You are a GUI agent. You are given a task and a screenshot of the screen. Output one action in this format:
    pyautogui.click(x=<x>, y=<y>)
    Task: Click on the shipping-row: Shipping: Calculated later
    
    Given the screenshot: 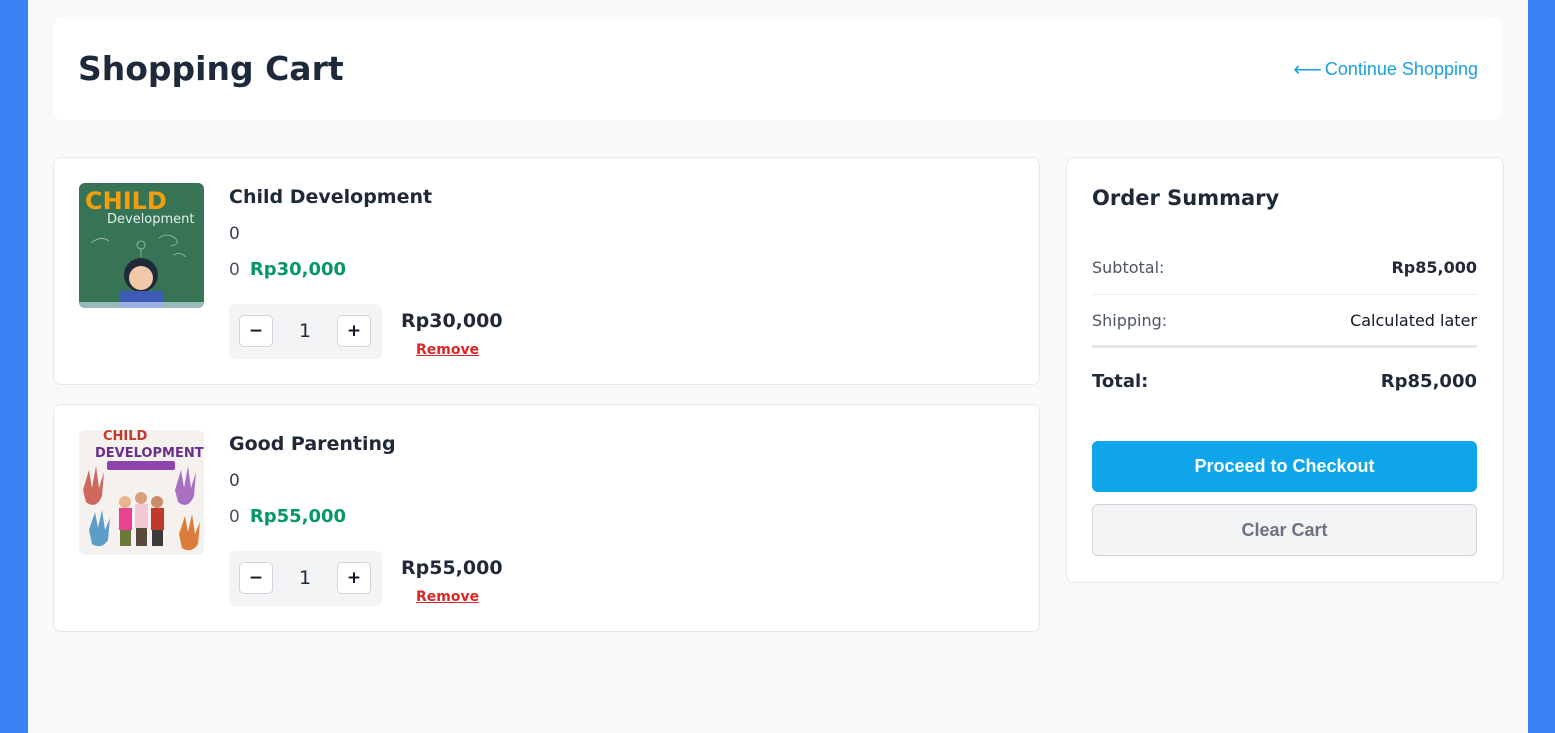 What is the action you would take?
    pyautogui.click(x=1284, y=320)
    